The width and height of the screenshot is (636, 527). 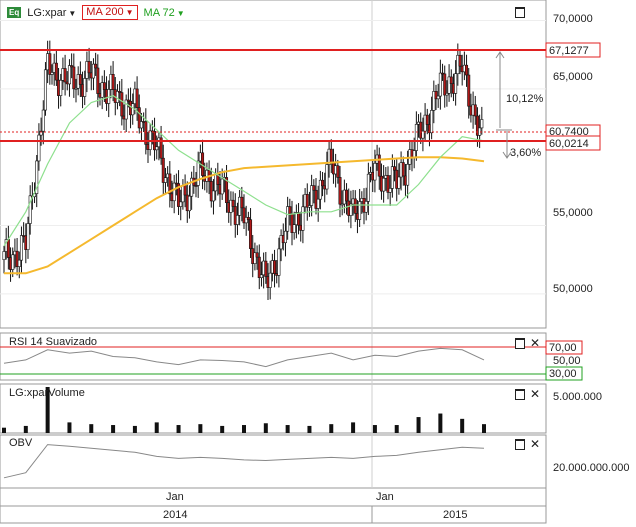 What do you see at coordinates (129, 12) in the screenshot?
I see `chevron-down-icon: ▼` at bounding box center [129, 12].